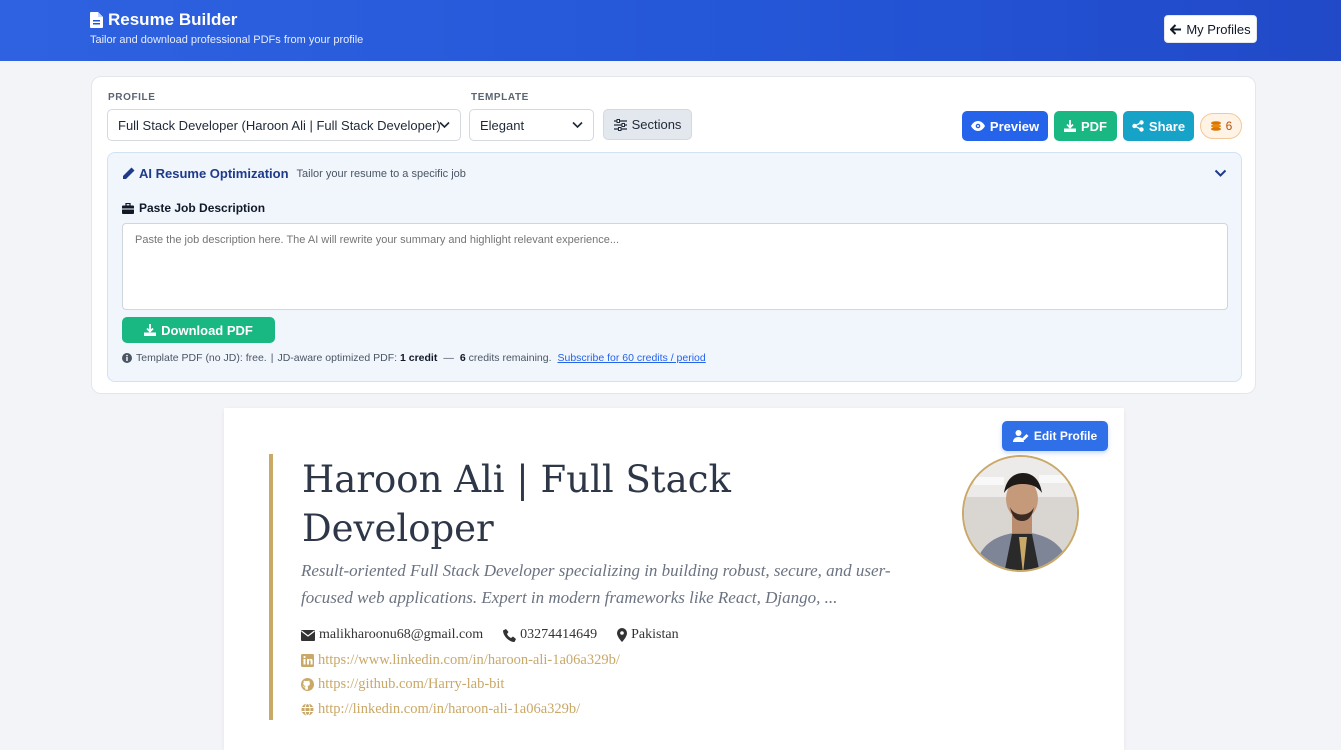 This screenshot has width=1341, height=750. What do you see at coordinates (1215, 126) in the screenshot?
I see `coins-icon` at bounding box center [1215, 126].